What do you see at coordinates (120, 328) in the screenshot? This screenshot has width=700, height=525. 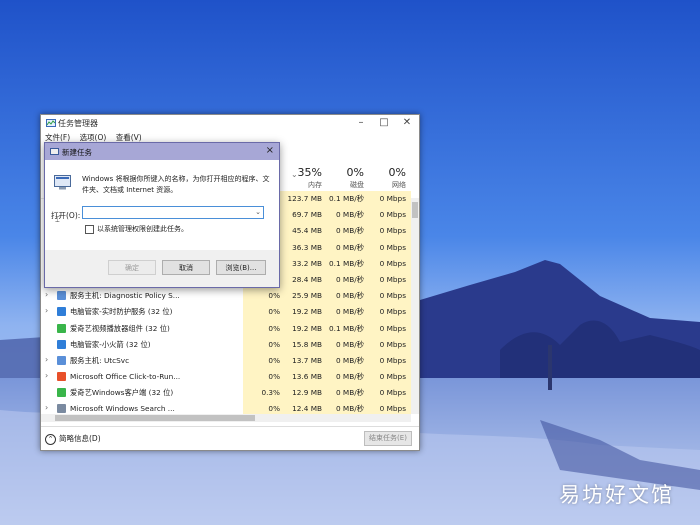 I see `process-name: 爱奇艺视频播放器组件 (32 位)` at bounding box center [120, 328].